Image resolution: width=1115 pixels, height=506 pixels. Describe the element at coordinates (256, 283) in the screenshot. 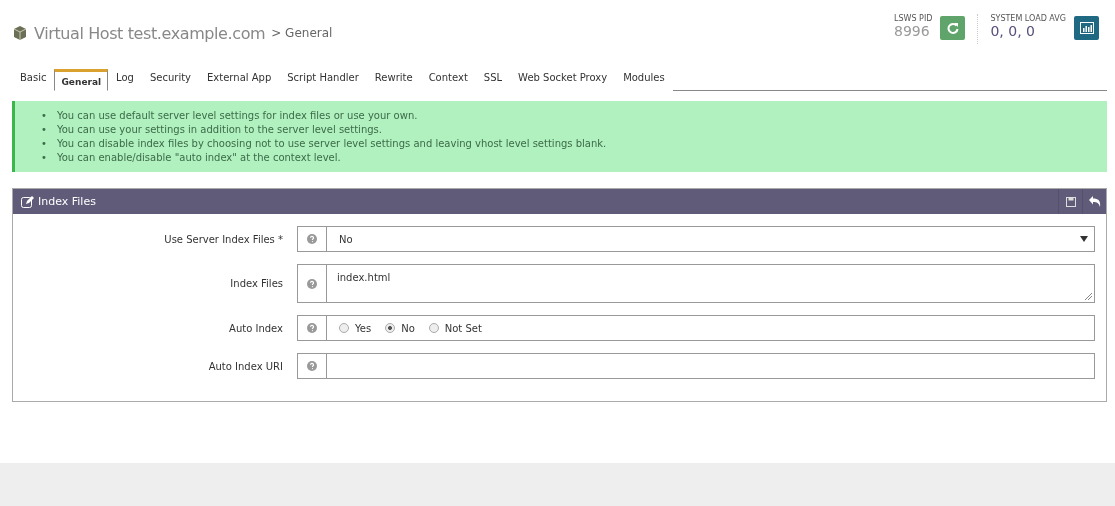

I see `field-label: Index Files` at that location.